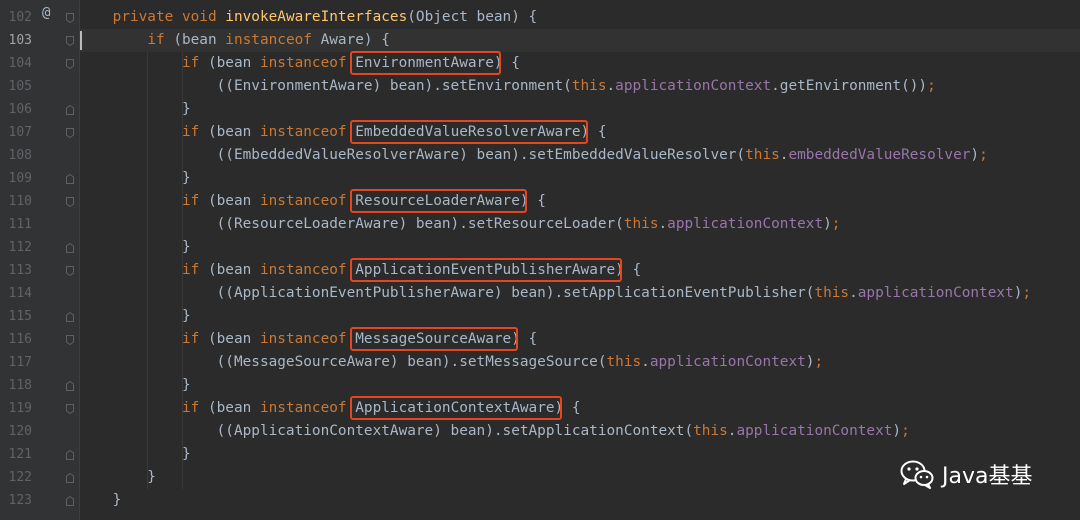  I want to click on code-line: if (bean instanceof Aware) {, so click(234, 40).